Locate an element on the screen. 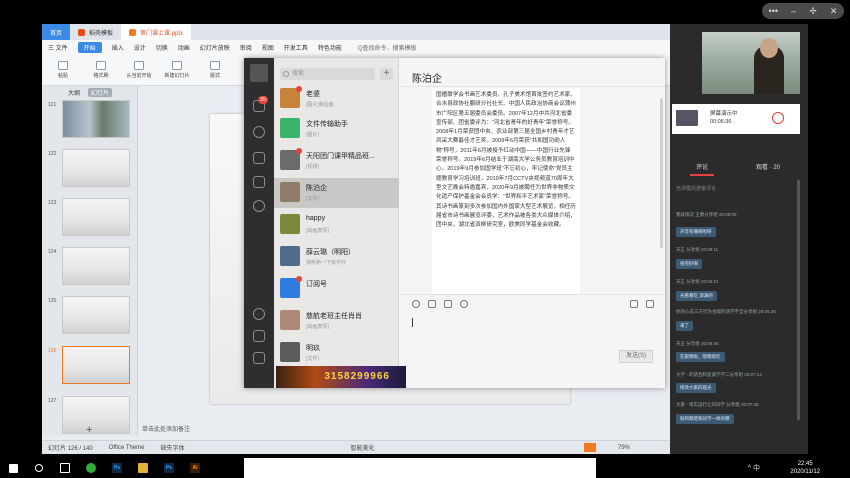  favorites-icon is located at coordinates (259, 158).